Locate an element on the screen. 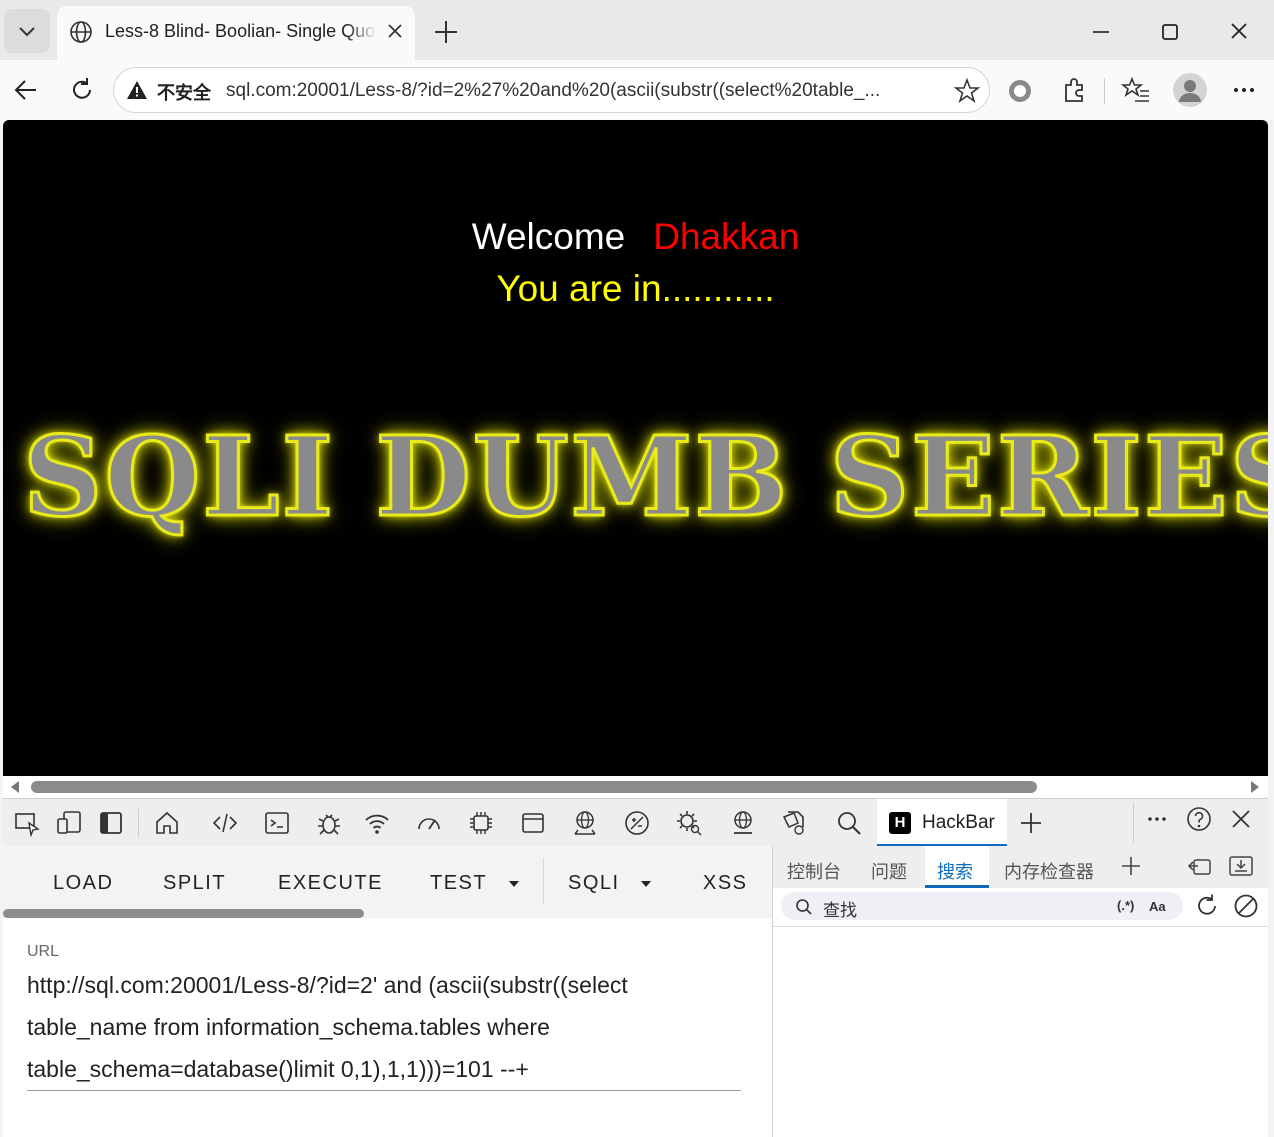 The width and height of the screenshot is (1274, 1137). dock-side-icon is located at coordinates (111, 823).